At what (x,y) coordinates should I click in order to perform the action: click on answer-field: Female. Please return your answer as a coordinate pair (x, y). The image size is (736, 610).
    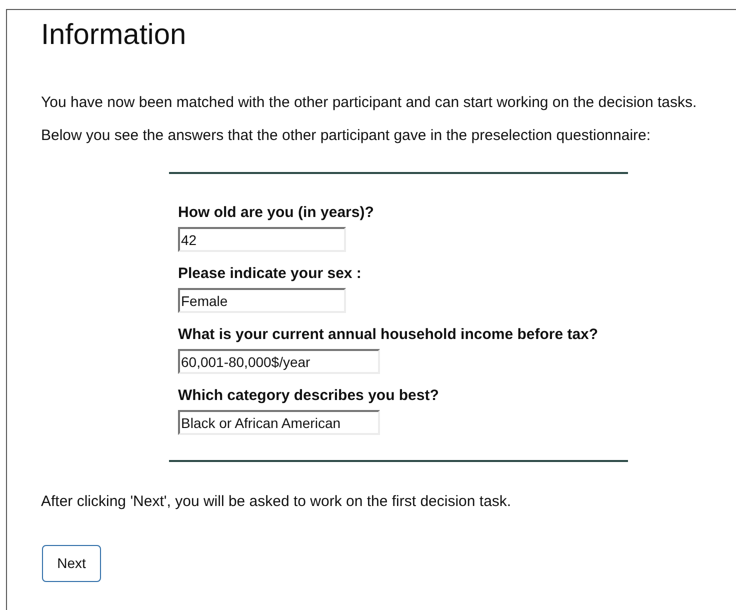
    Looking at the image, I should click on (262, 300).